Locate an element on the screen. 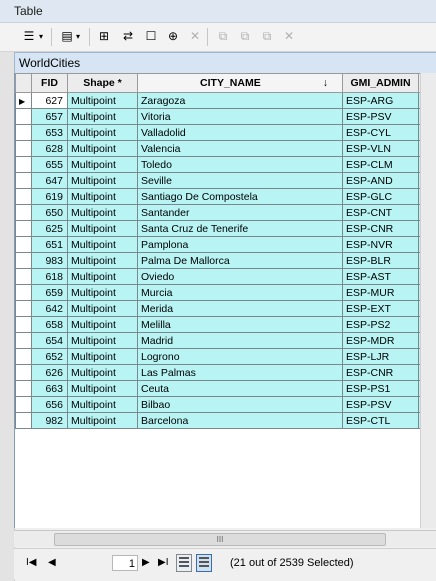 The image size is (436, 581). table-row: 652MultipointLogronoESP-LJRLa is located at coordinates (225, 356).